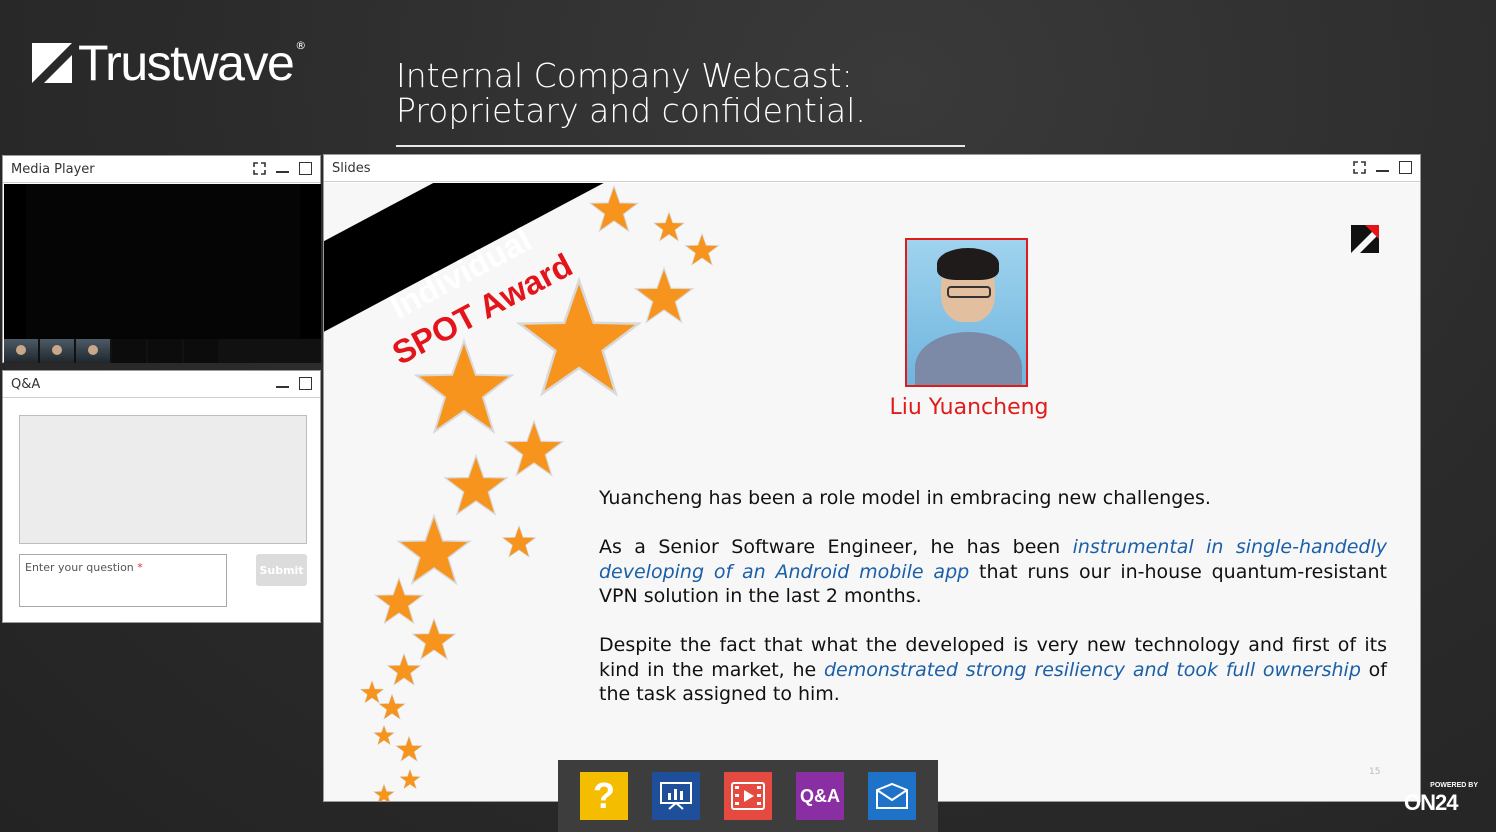 The height and width of the screenshot is (832, 1496). Describe the element at coordinates (163, 479) in the screenshot. I see `qa-history` at that location.